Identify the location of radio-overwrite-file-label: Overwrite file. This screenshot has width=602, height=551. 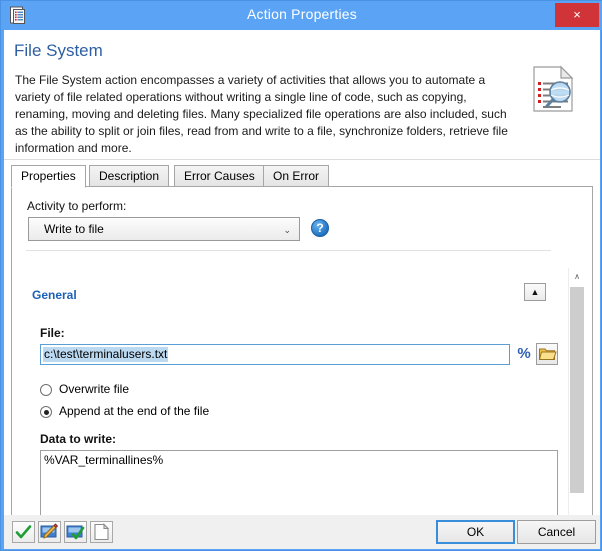
(94, 389).